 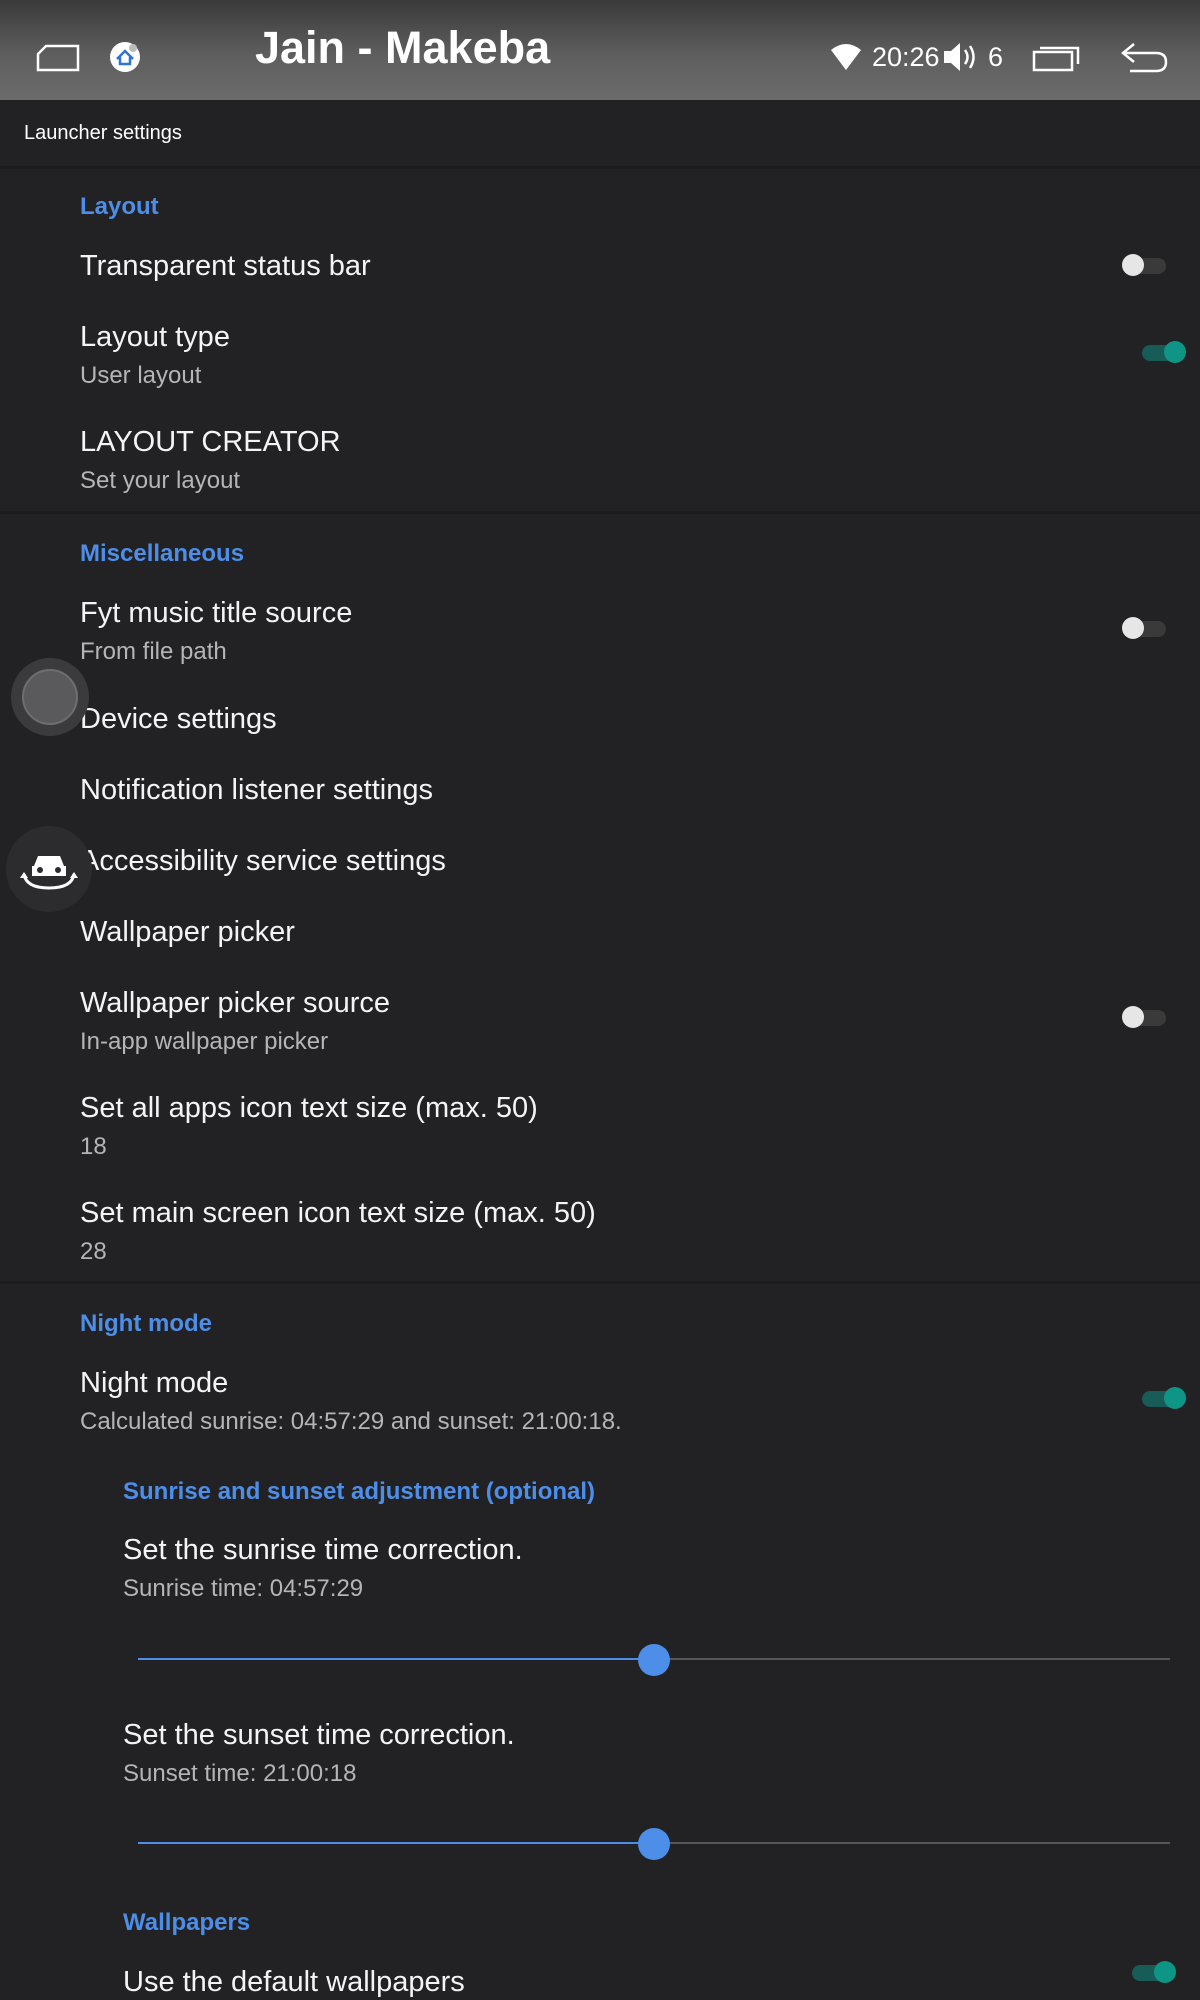 What do you see at coordinates (1154, 1972) in the screenshot?
I see `default-wallpapers-toggle` at bounding box center [1154, 1972].